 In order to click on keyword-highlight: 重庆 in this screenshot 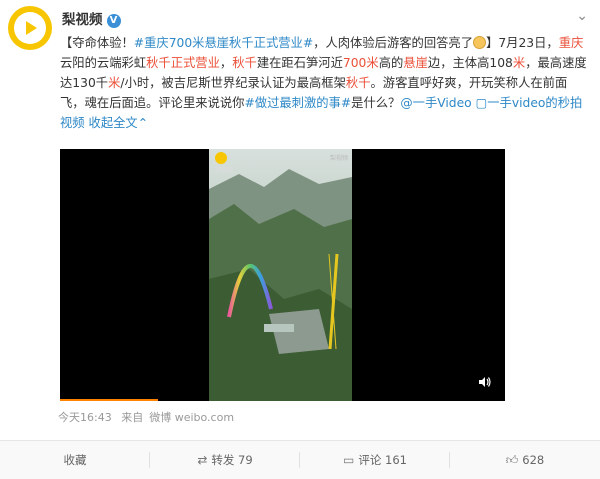, I will do `click(571, 43)`.